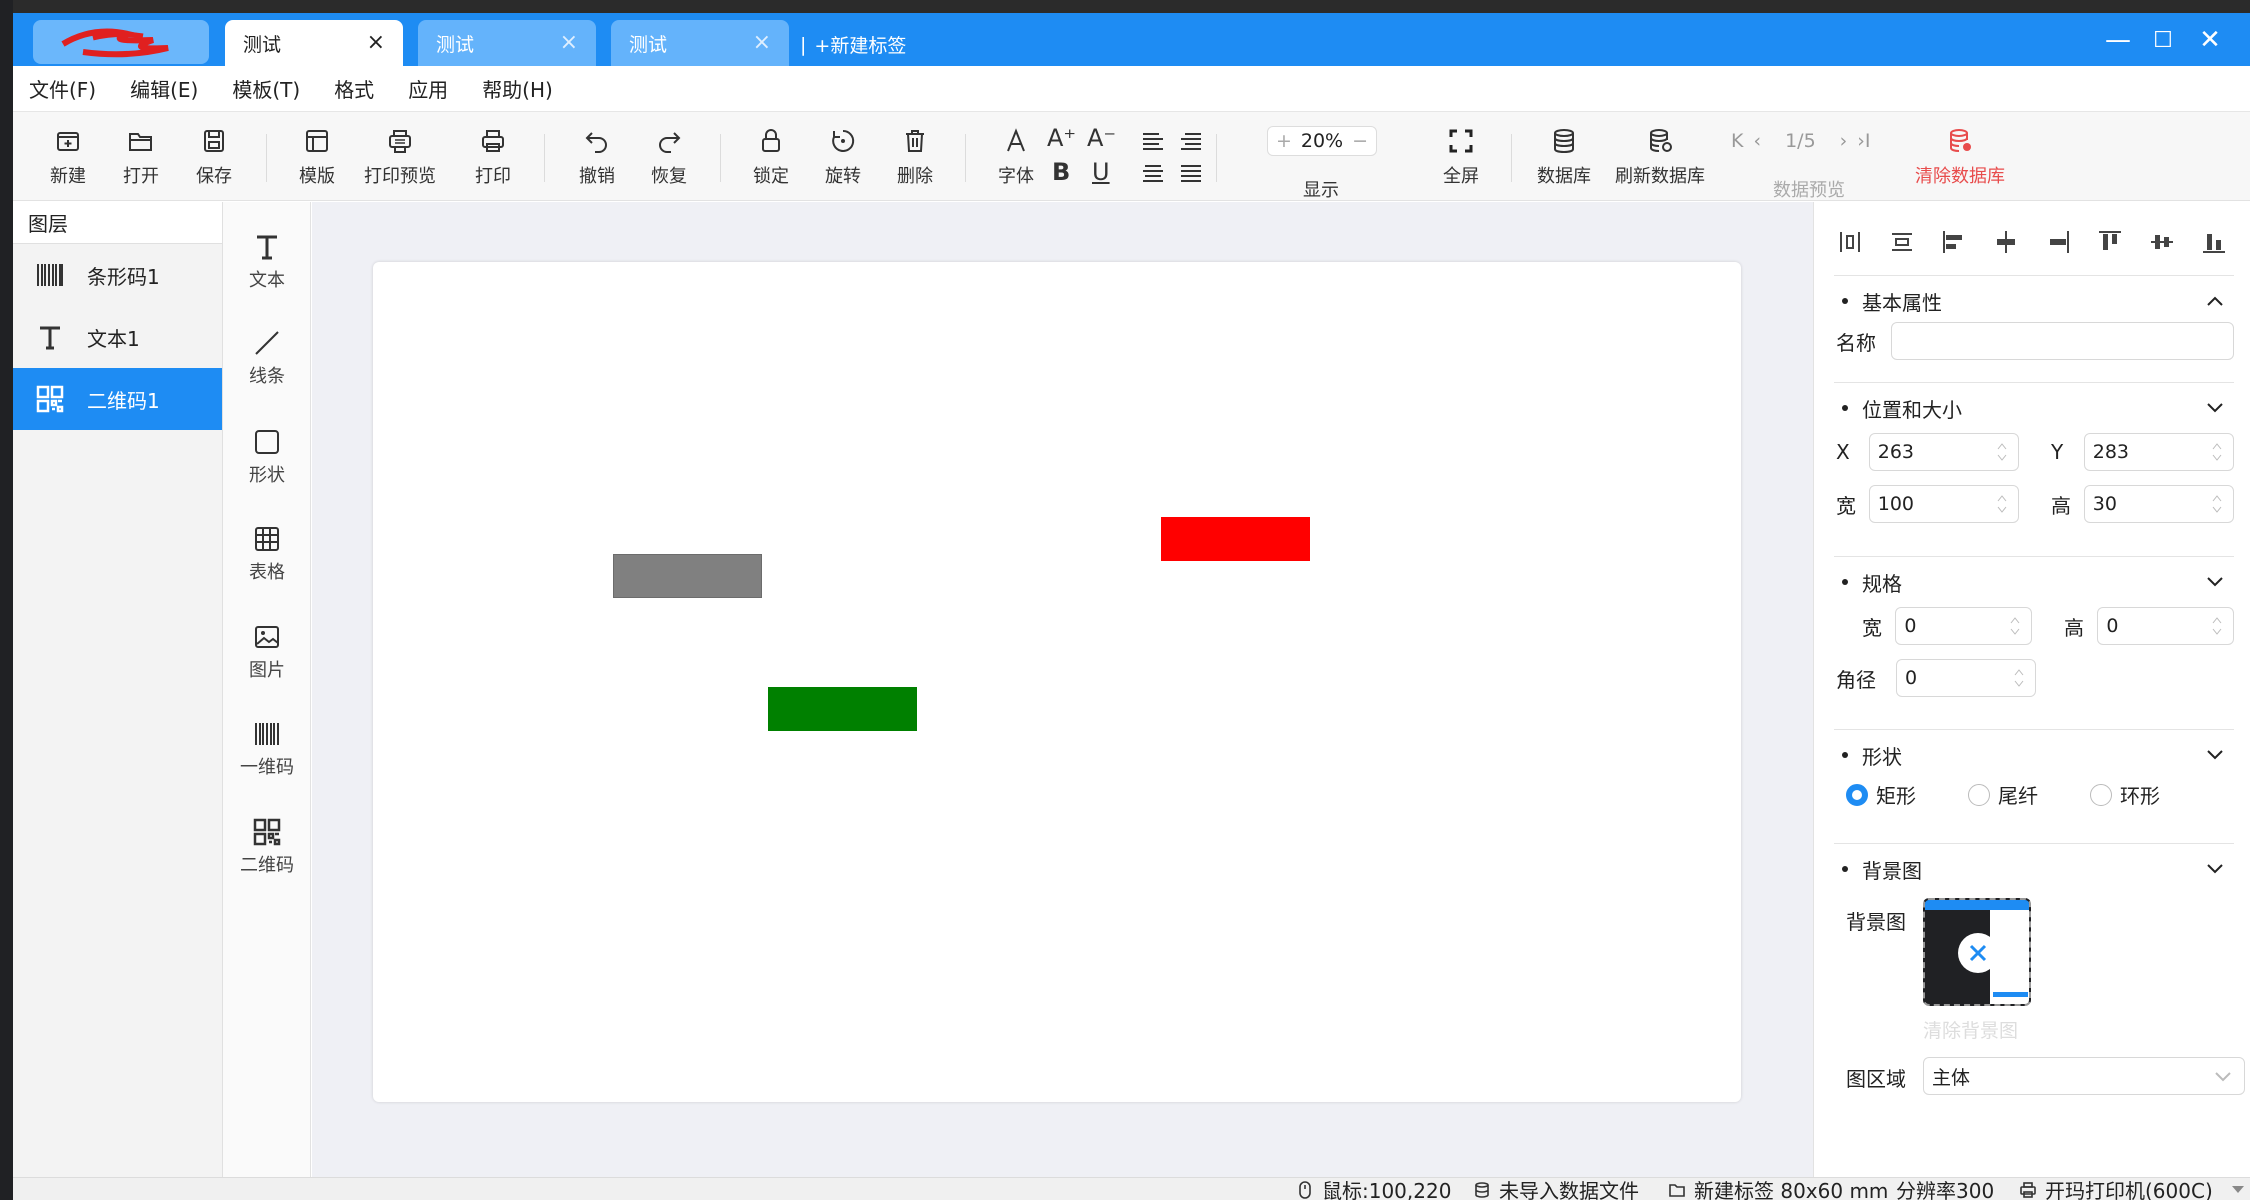 The width and height of the screenshot is (2250, 1200). Describe the element at coordinates (1564, 157) in the screenshot. I see `database-button: 数据库` at that location.